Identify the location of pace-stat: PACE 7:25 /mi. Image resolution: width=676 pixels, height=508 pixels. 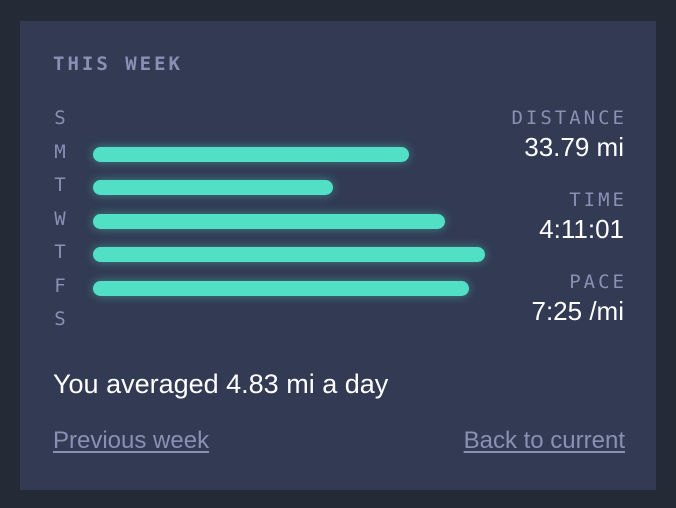
(515, 299).